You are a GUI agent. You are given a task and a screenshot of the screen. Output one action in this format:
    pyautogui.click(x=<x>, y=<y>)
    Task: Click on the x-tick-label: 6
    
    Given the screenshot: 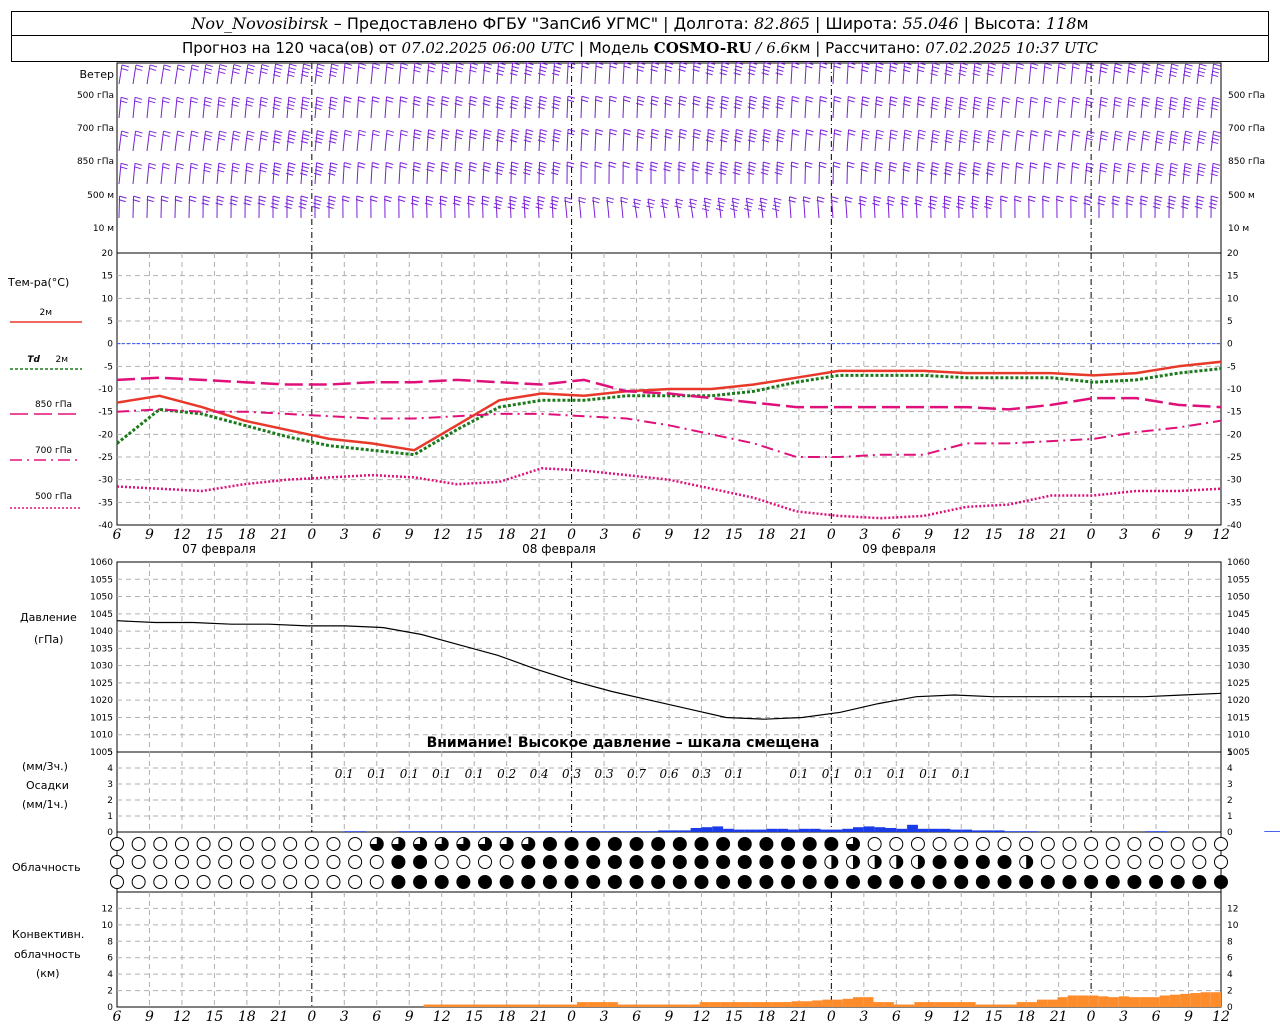 What is the action you would take?
    pyautogui.click(x=376, y=535)
    